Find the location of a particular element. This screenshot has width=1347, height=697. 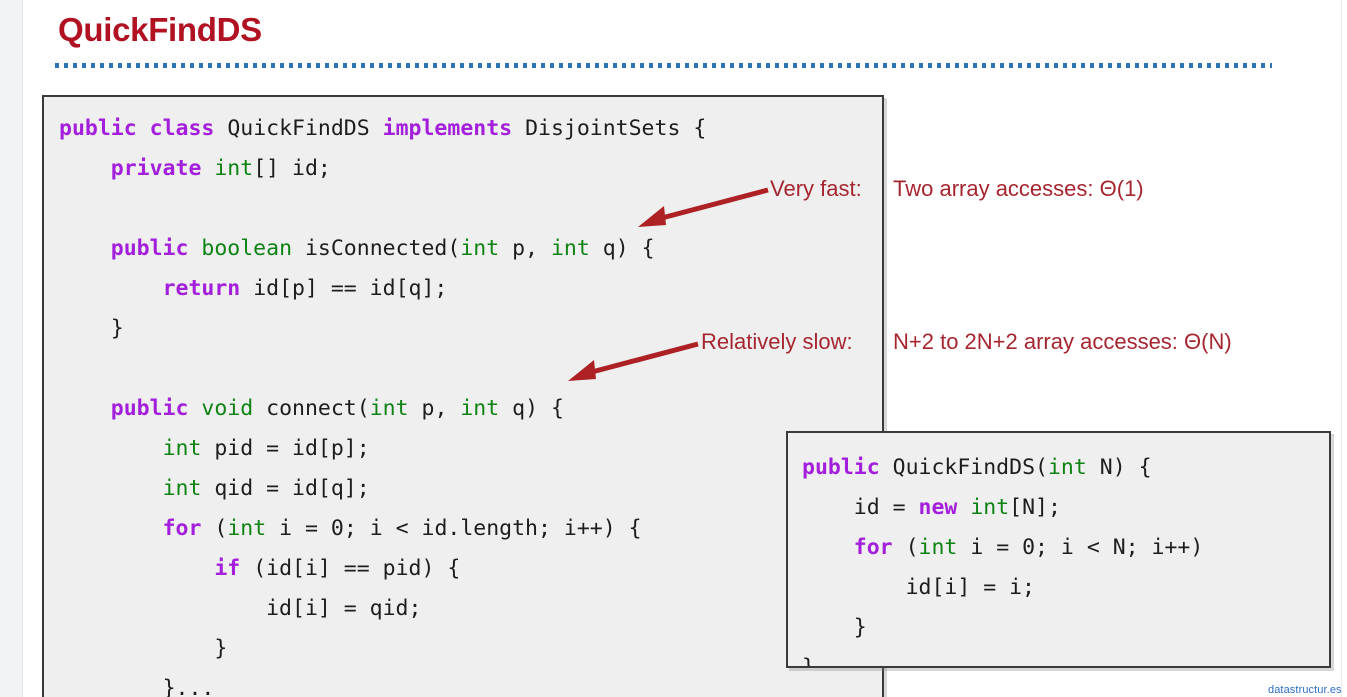

annotation-label-very-fast: Very fast: is located at coordinates (816, 188).